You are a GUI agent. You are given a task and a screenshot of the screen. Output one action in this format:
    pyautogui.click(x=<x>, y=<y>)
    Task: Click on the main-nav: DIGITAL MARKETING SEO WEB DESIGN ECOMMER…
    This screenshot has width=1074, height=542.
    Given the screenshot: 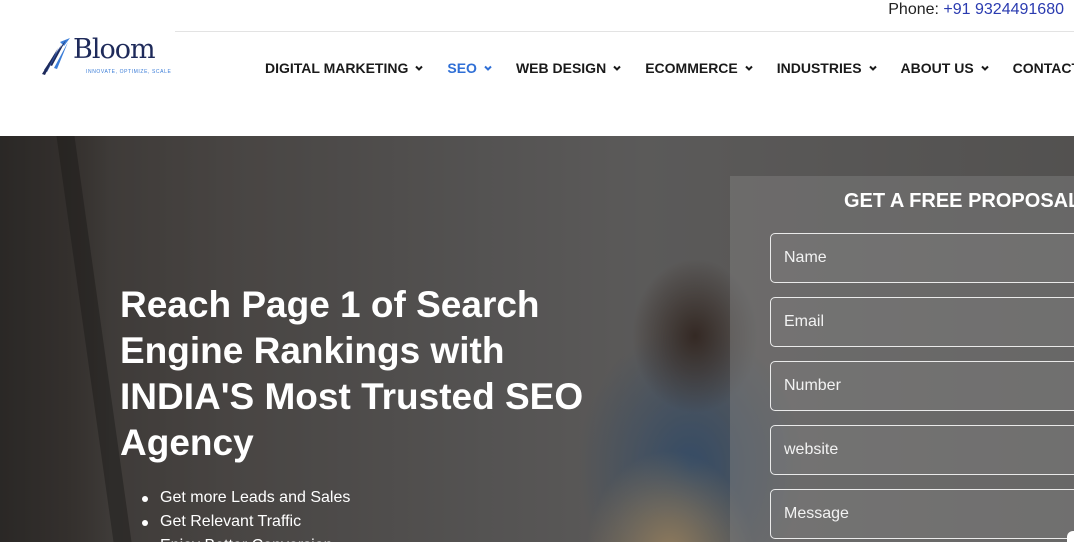 What is the action you would take?
    pyautogui.click(x=669, y=68)
    